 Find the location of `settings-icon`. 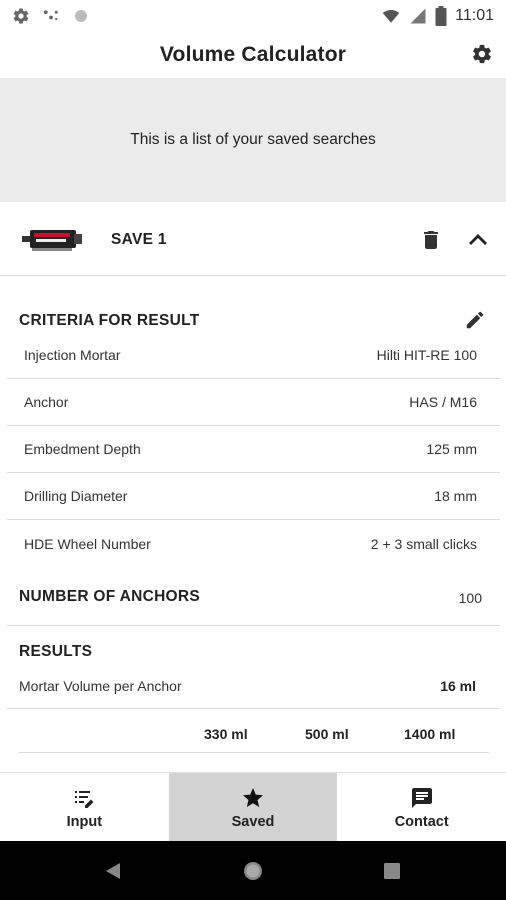

settings-icon is located at coordinates (21, 16).